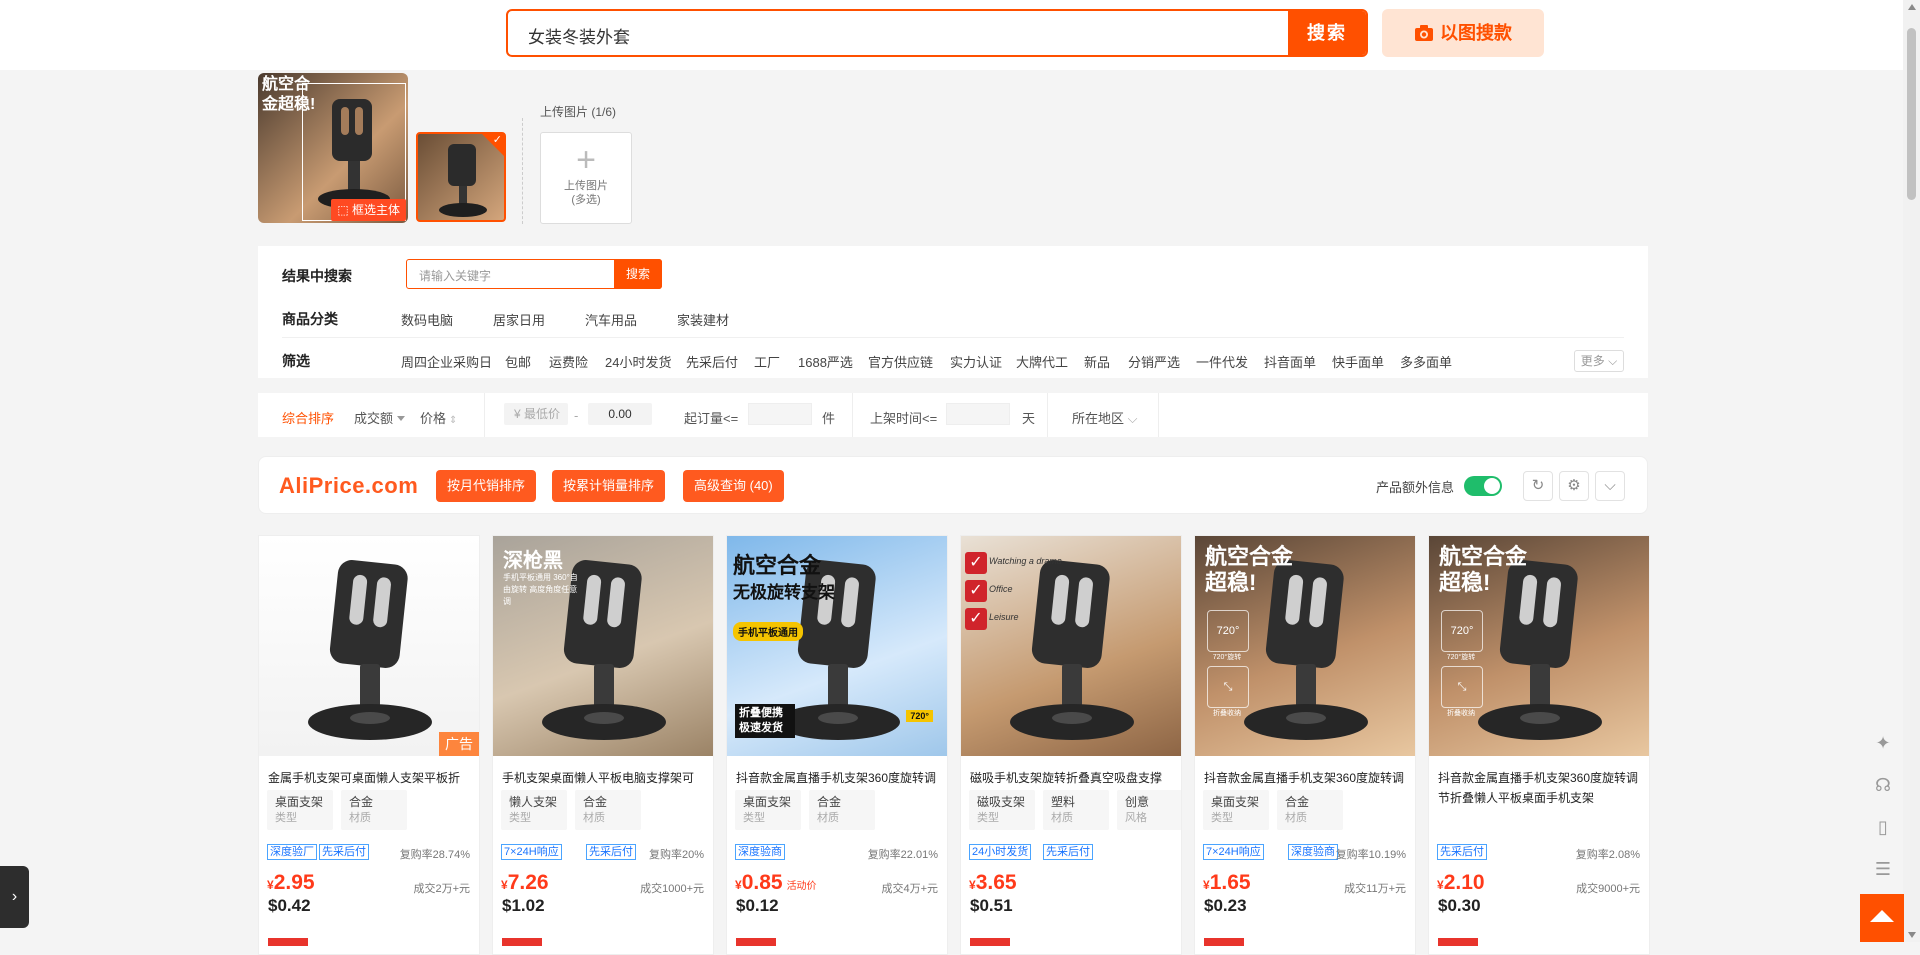 Image resolution: width=1920 pixels, height=955 pixels. I want to click on filter-item: 新品, so click(1097, 361).